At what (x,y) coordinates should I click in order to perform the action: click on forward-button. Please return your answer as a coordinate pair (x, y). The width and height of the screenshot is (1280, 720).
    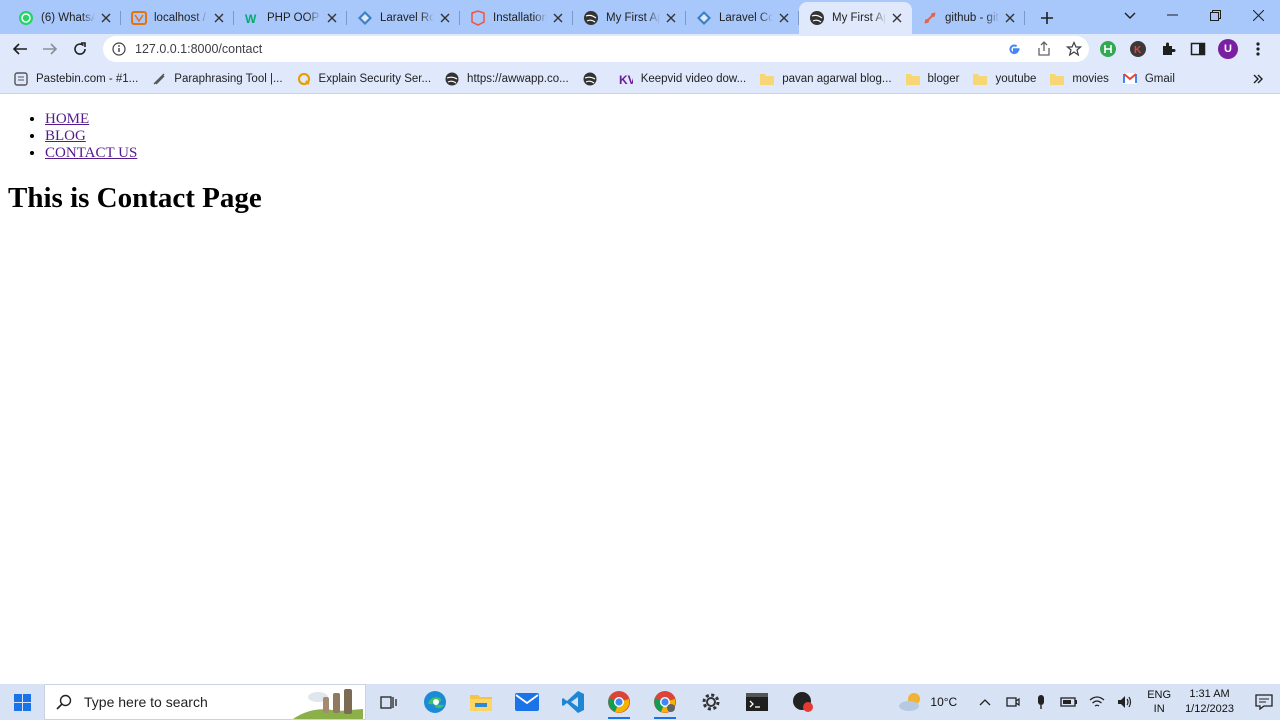
    Looking at the image, I should click on (50, 49).